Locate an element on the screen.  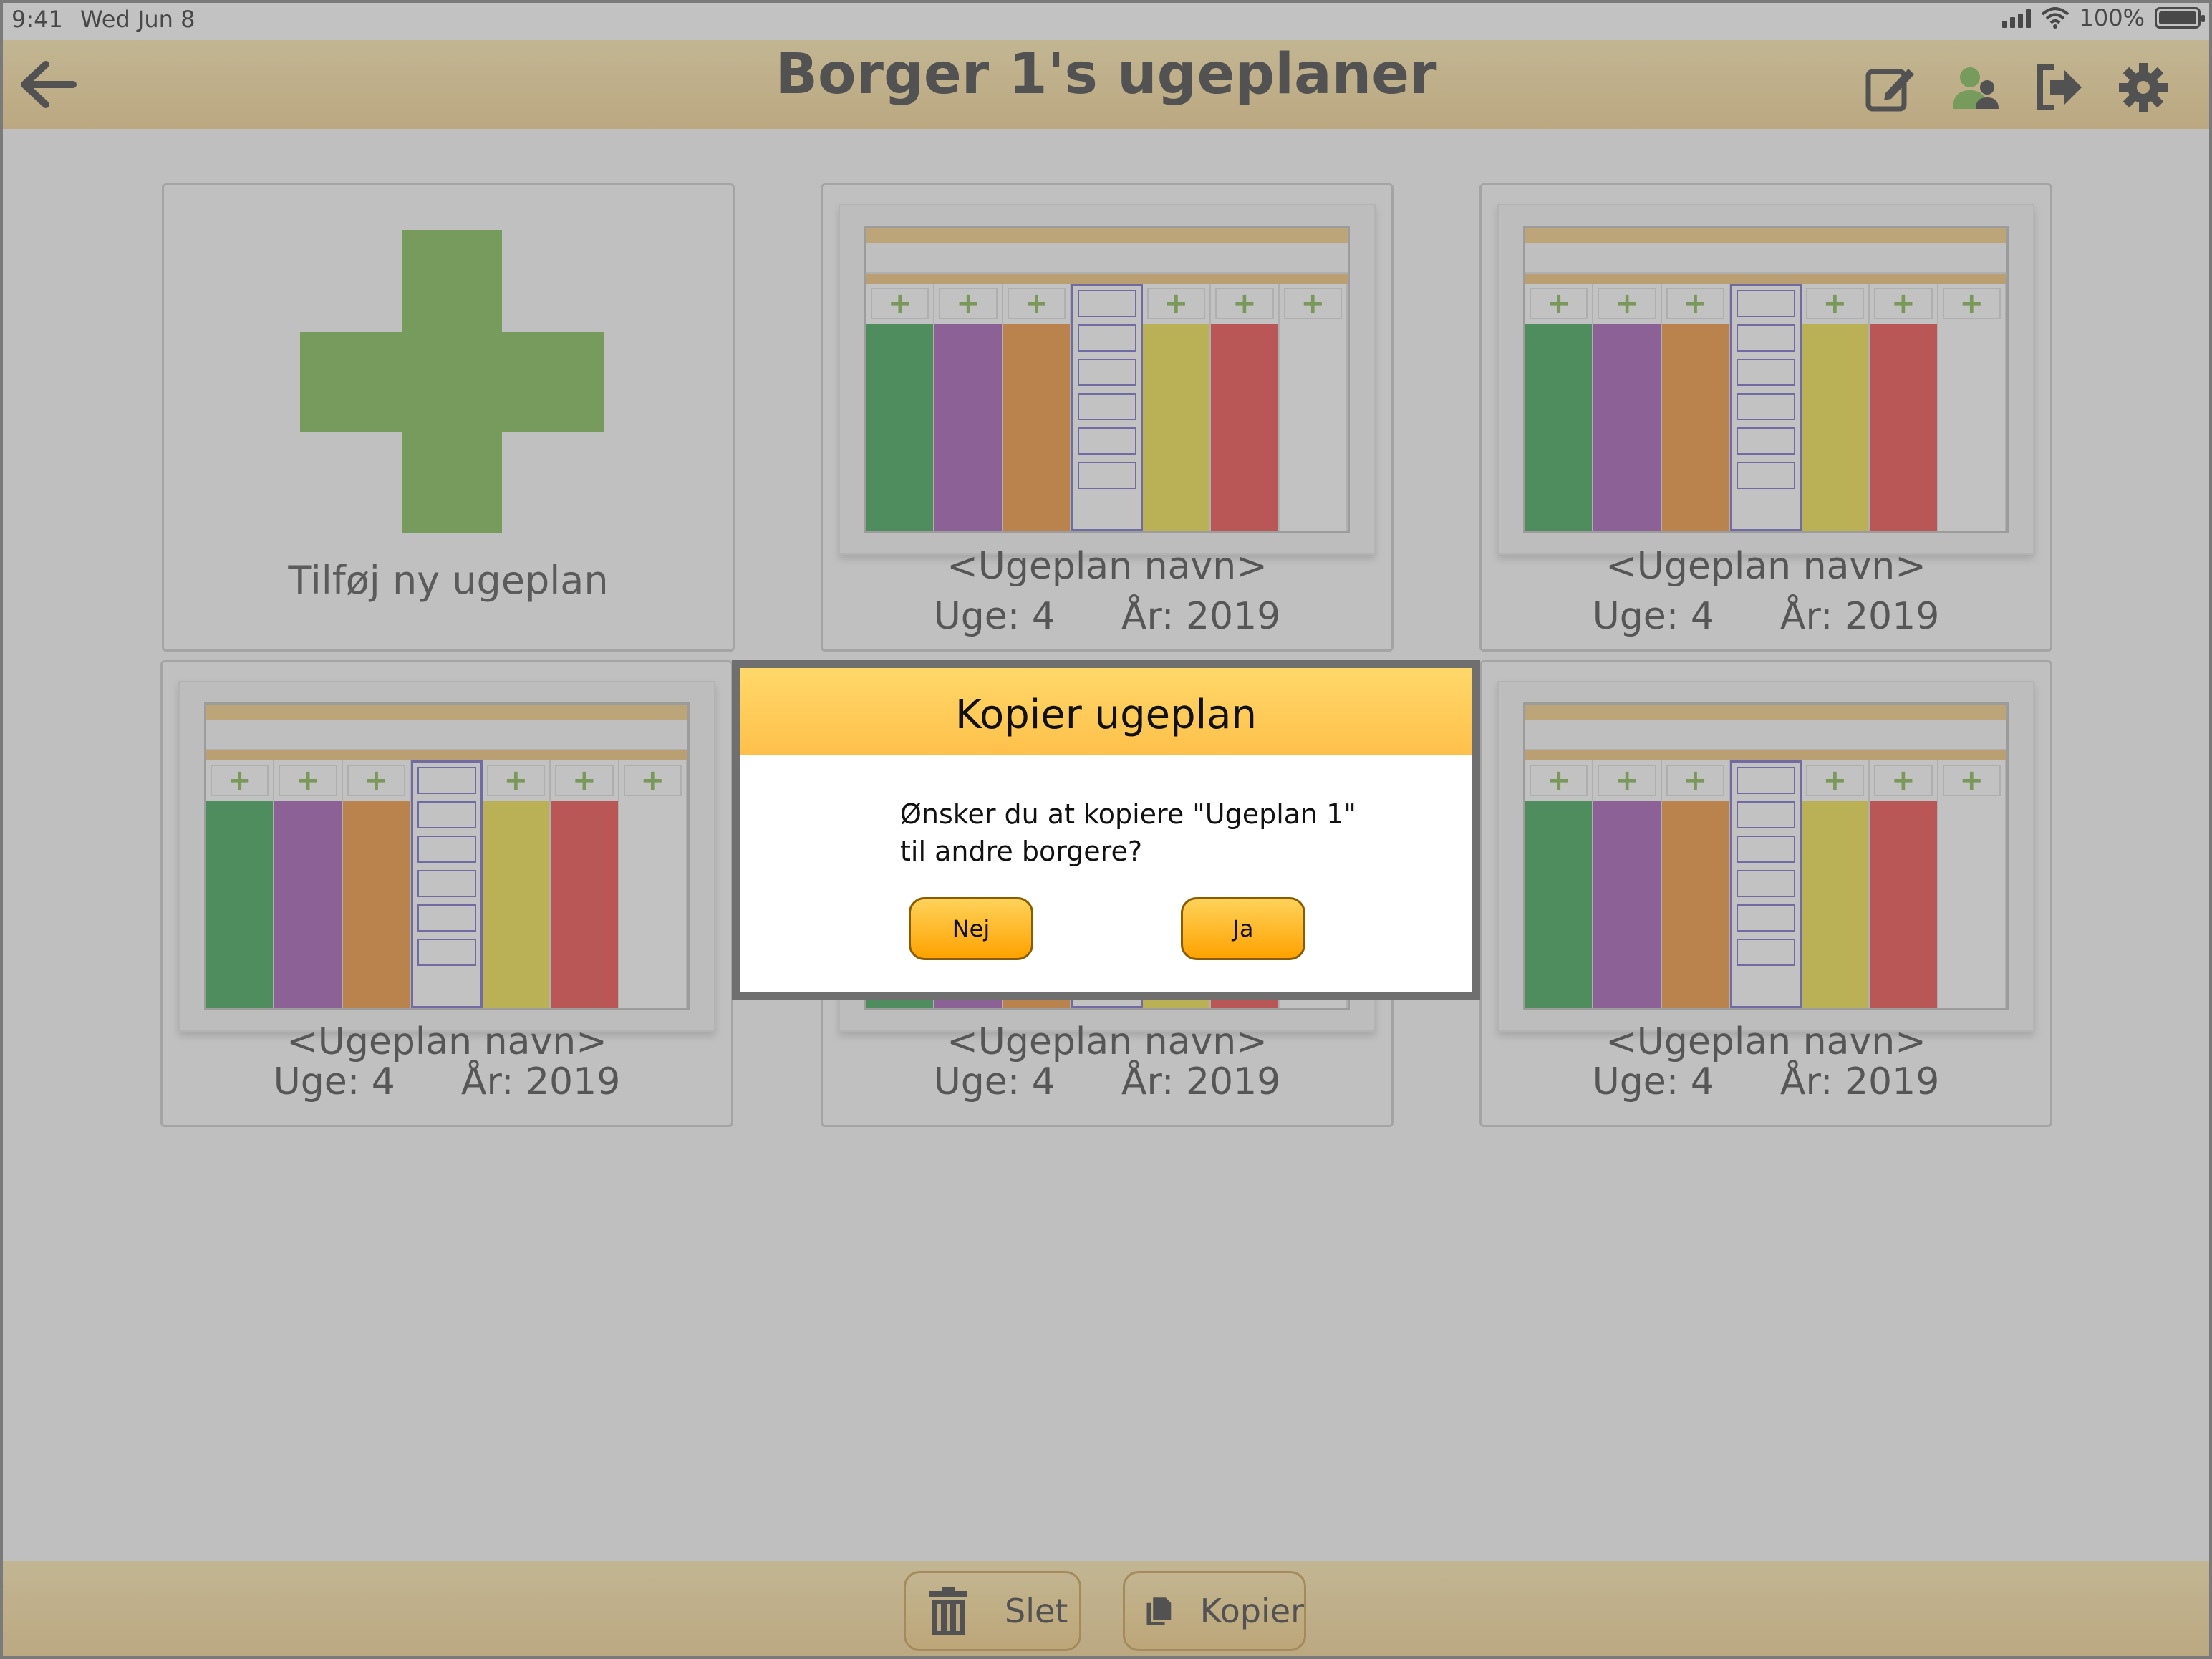
dialog-message-line1: Ønsker du at kopiere "Ugeplan 1" is located at coordinates (1128, 814).